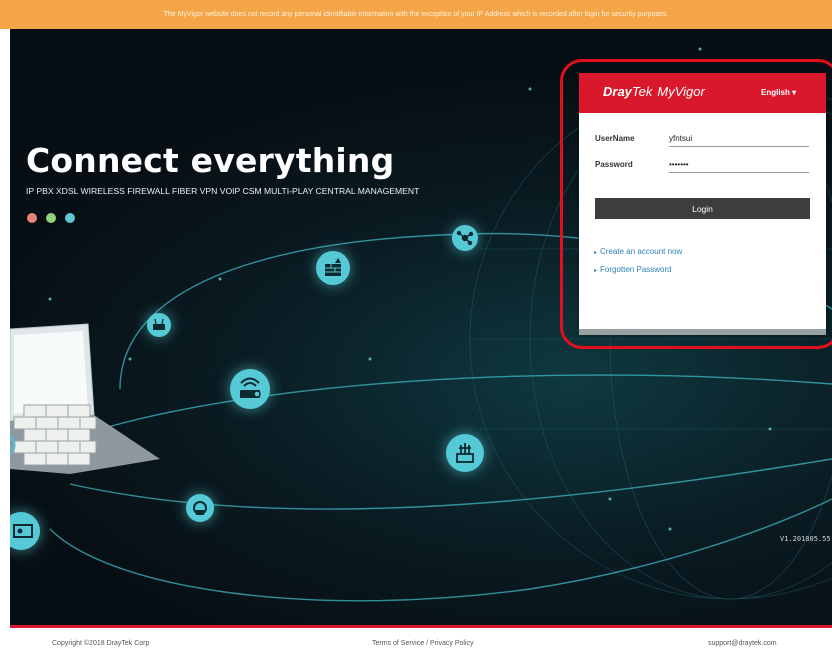  I want to click on password-row: Password, so click(702, 165).